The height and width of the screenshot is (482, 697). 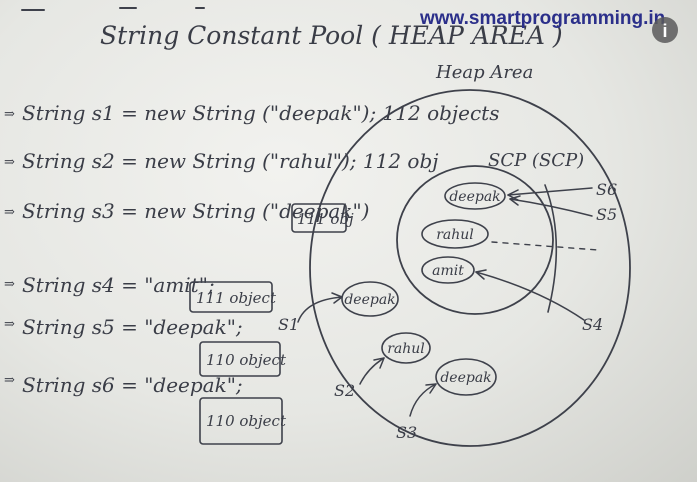 What do you see at coordinates (132, 385) in the screenshot?
I see `statement-6: String s6 = "deepak";` at bounding box center [132, 385].